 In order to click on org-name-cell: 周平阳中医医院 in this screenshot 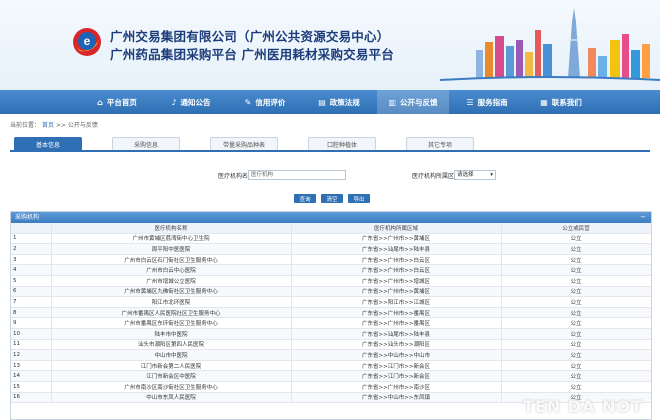, I will do `click(171, 249)`.